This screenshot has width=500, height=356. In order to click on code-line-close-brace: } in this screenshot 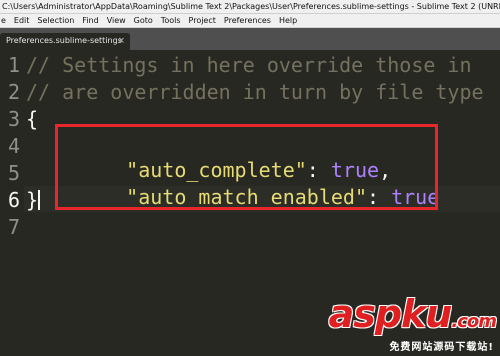, I will do `click(33, 200)`.